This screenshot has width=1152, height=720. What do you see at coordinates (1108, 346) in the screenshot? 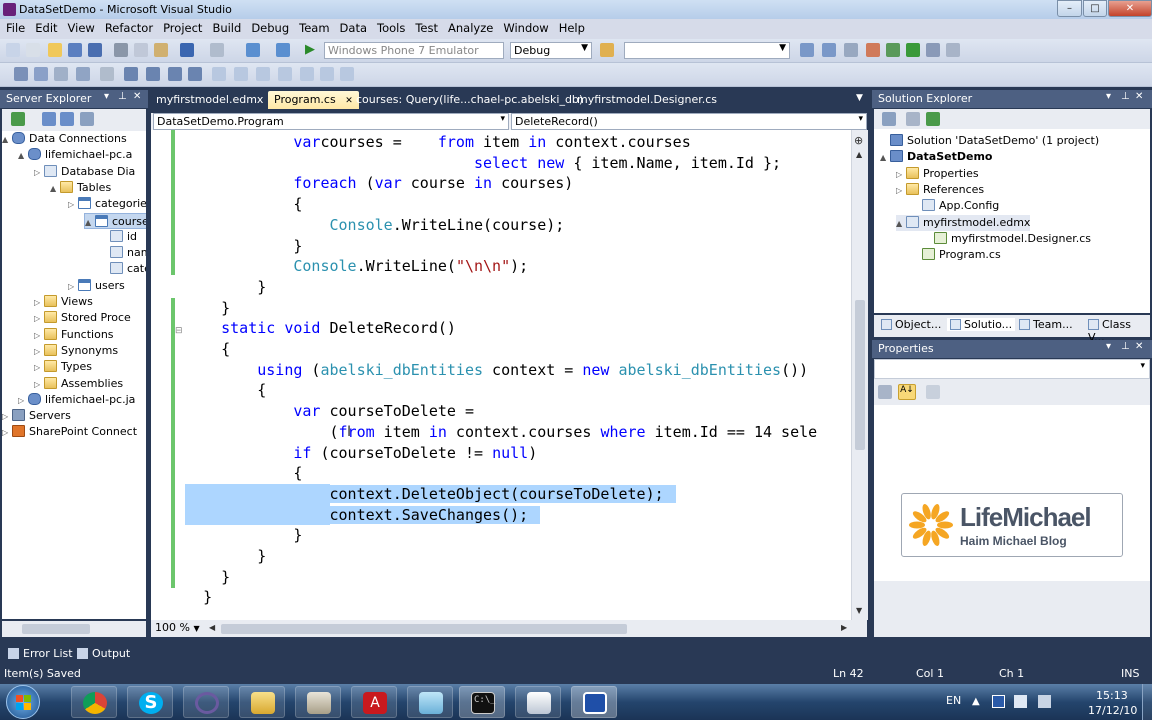
I see `dropdown-icon: ▾` at bounding box center [1108, 346].